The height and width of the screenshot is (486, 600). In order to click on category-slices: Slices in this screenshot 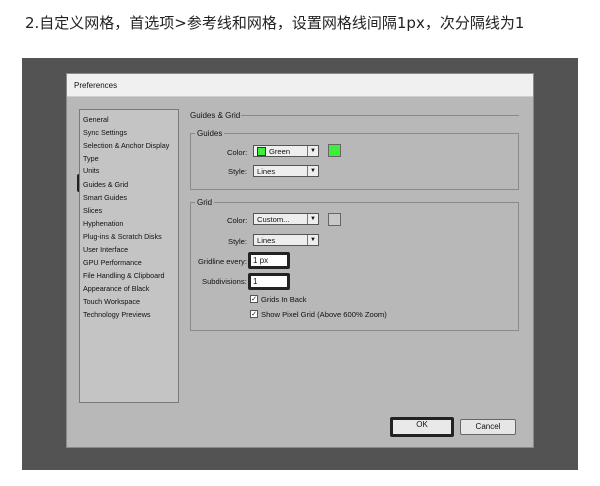, I will do `click(92, 210)`.